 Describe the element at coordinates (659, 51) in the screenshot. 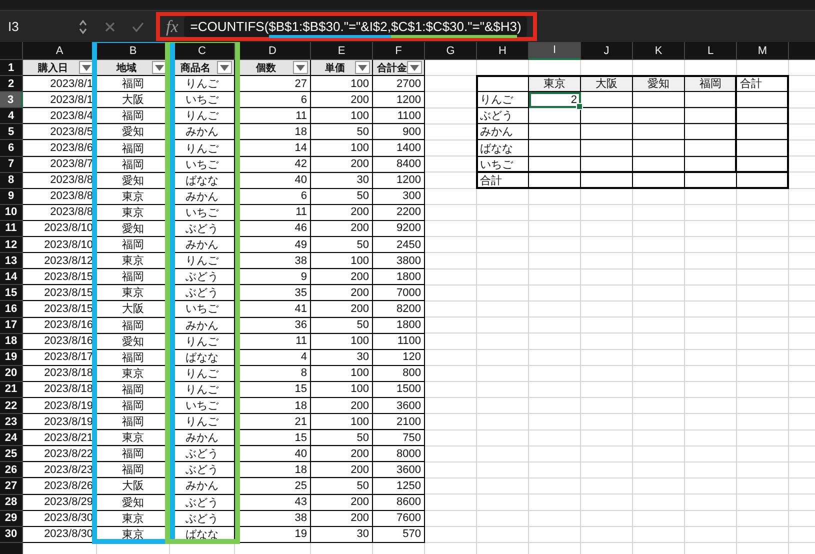

I see `column-header: K` at that location.